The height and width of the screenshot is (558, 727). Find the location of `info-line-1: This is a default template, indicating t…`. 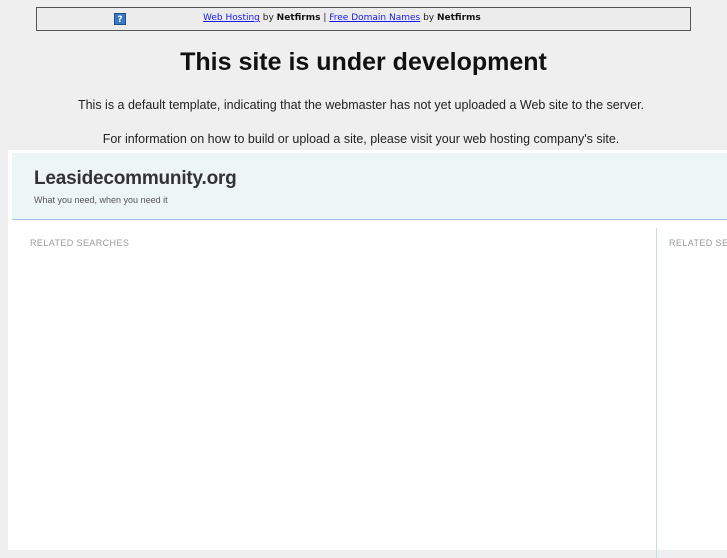

info-line-1: This is a default template, indicating t… is located at coordinates (361, 105).